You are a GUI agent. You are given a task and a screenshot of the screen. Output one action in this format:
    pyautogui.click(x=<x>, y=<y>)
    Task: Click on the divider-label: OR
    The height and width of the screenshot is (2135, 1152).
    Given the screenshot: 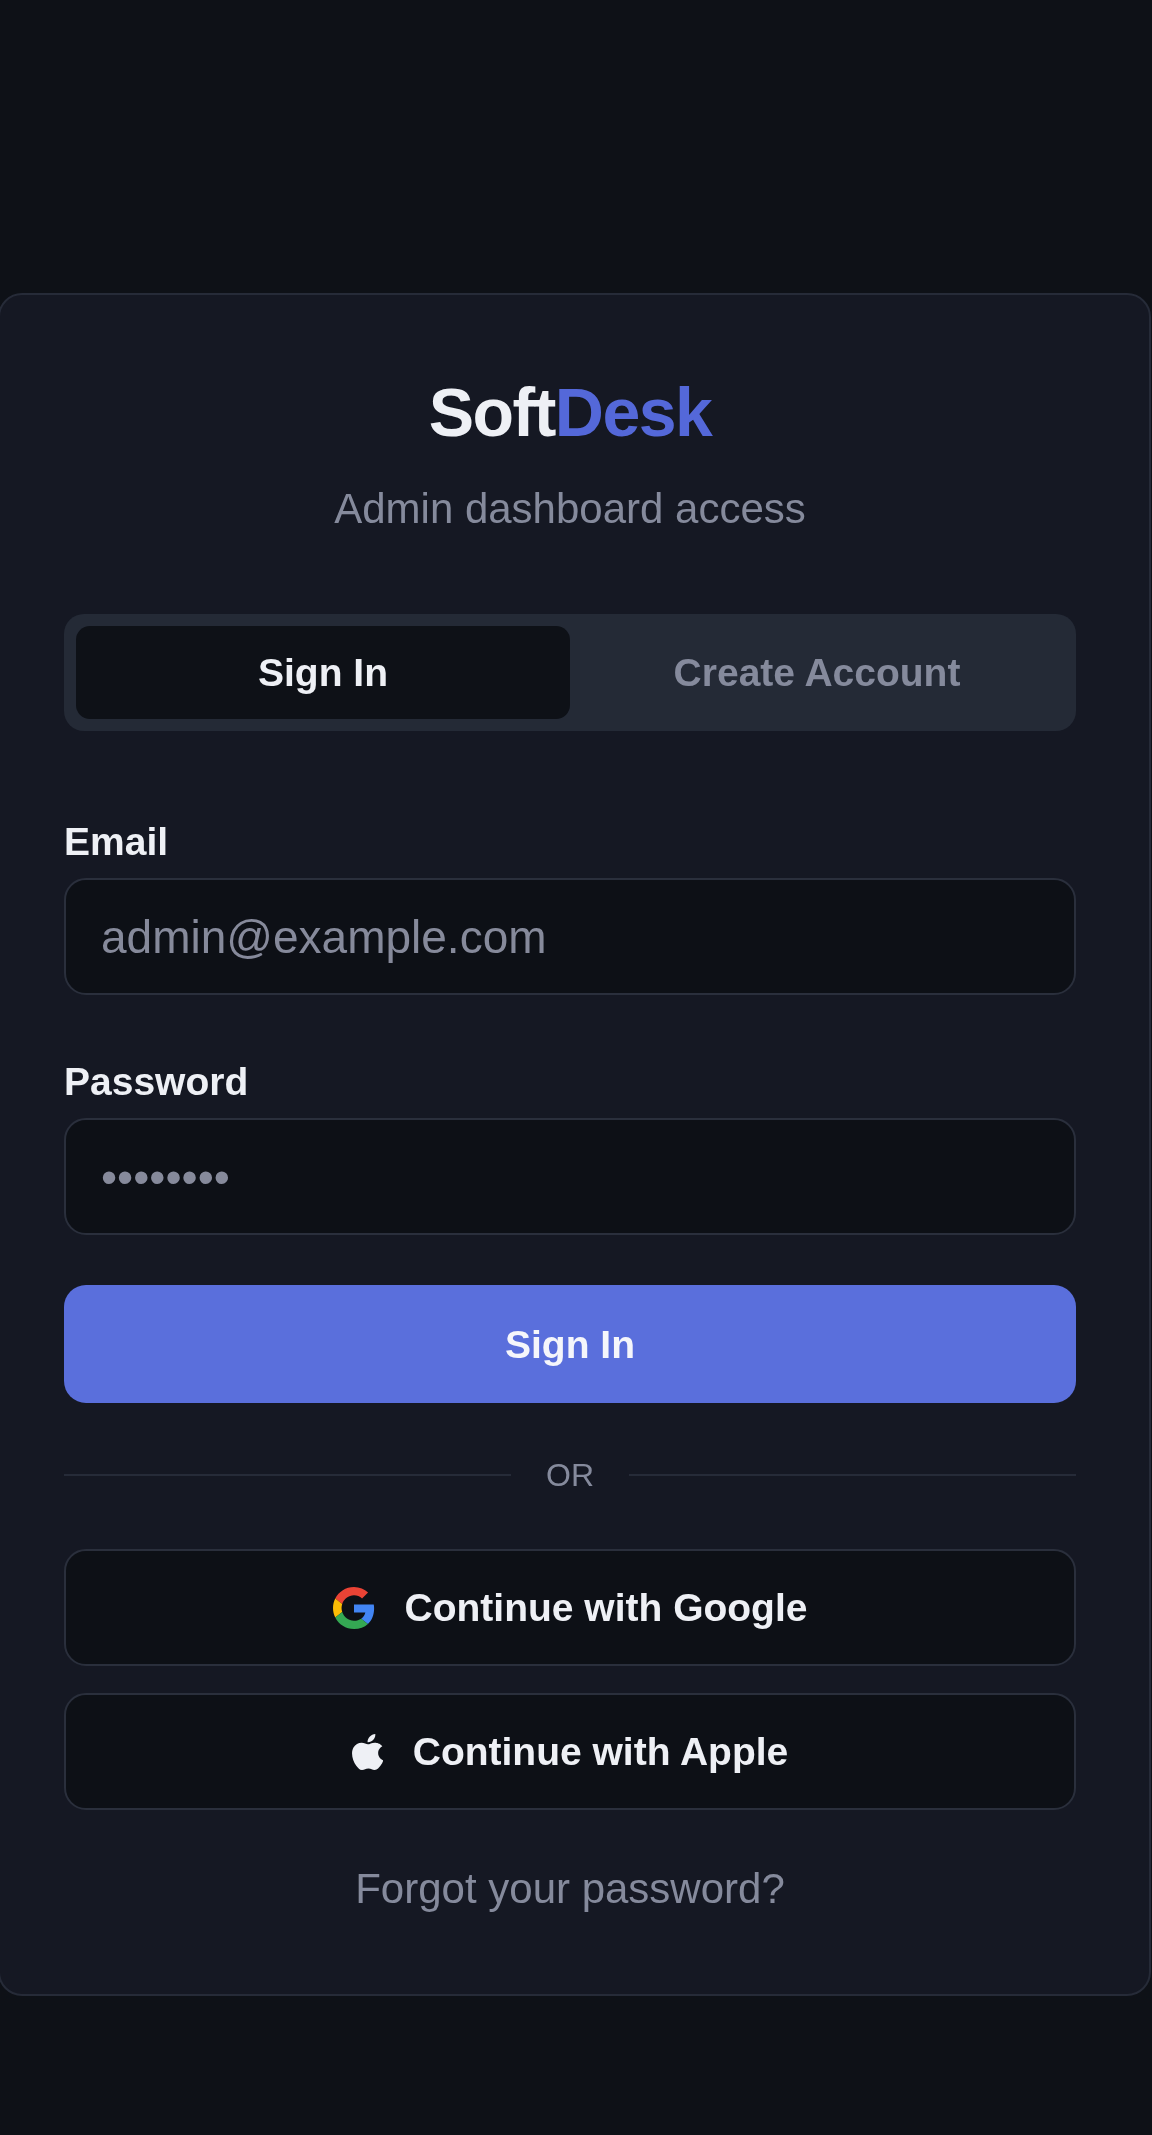 What is the action you would take?
    pyautogui.click(x=570, y=1475)
    